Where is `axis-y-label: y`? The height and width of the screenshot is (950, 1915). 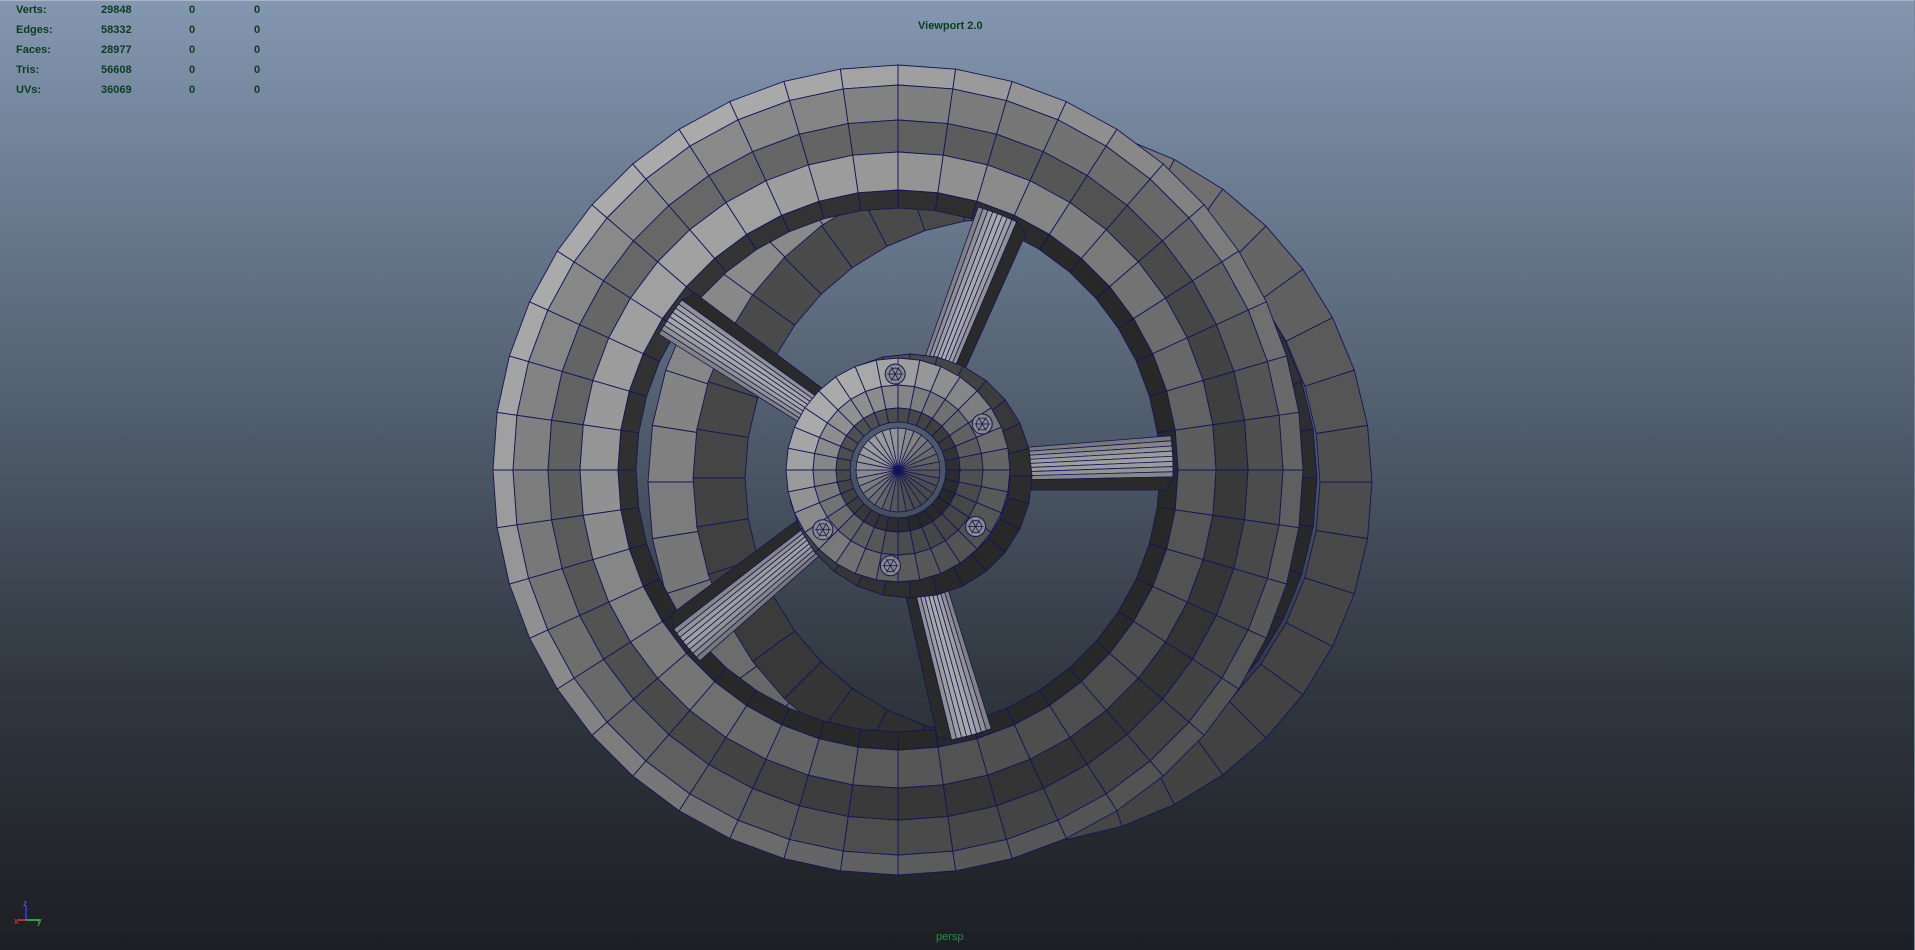 axis-y-label: y is located at coordinates (39, 921).